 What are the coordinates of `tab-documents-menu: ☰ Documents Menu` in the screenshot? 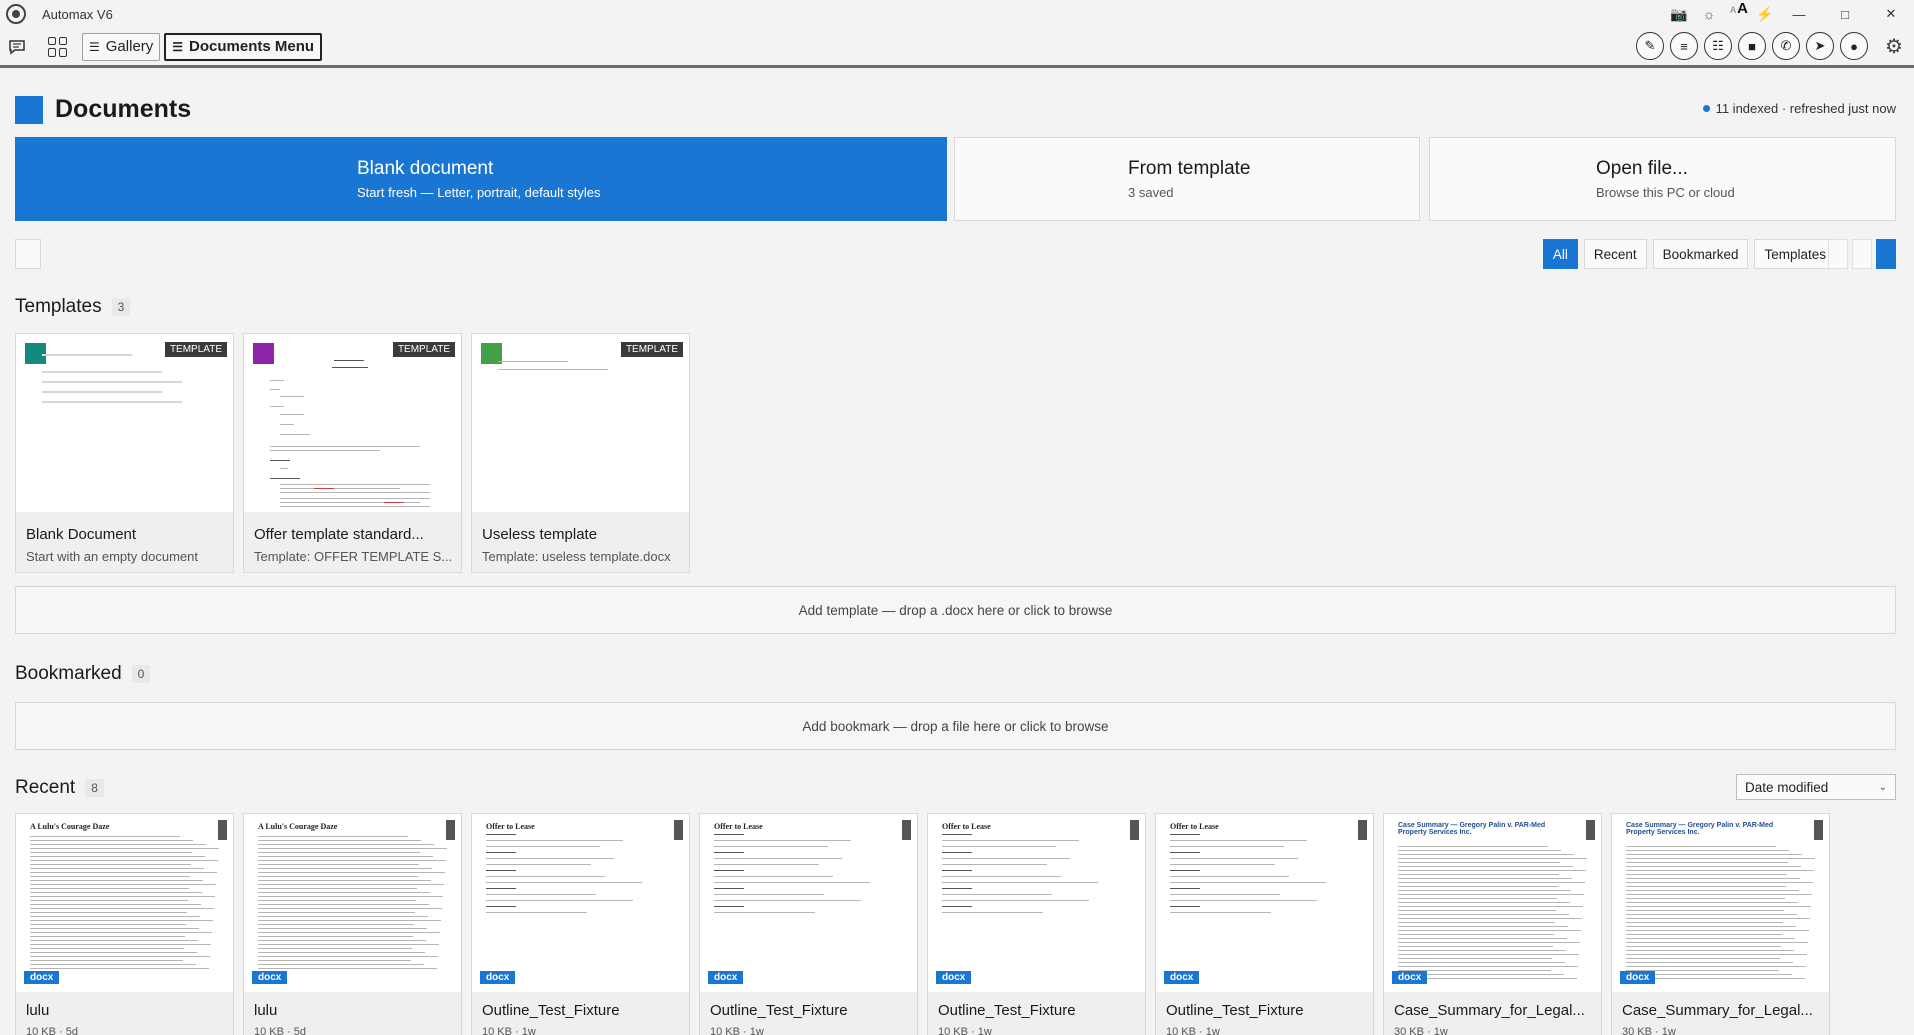 It's located at (243, 46).